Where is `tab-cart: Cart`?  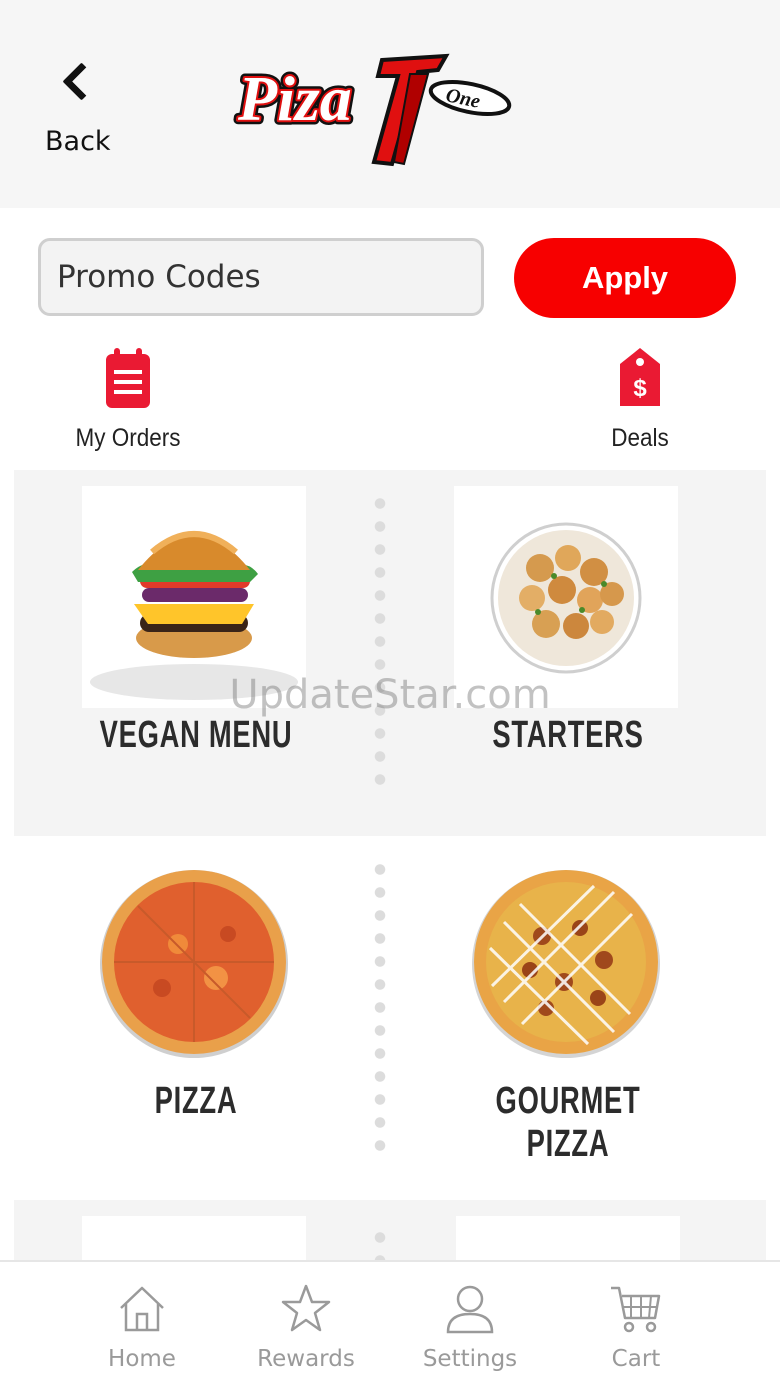
tab-cart: Cart is located at coordinates (636, 1330).